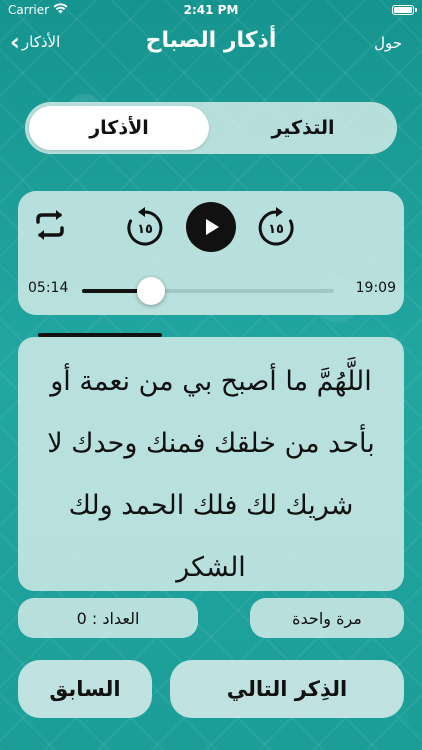 The image size is (422, 750). I want to click on battery-icon, so click(404, 10).